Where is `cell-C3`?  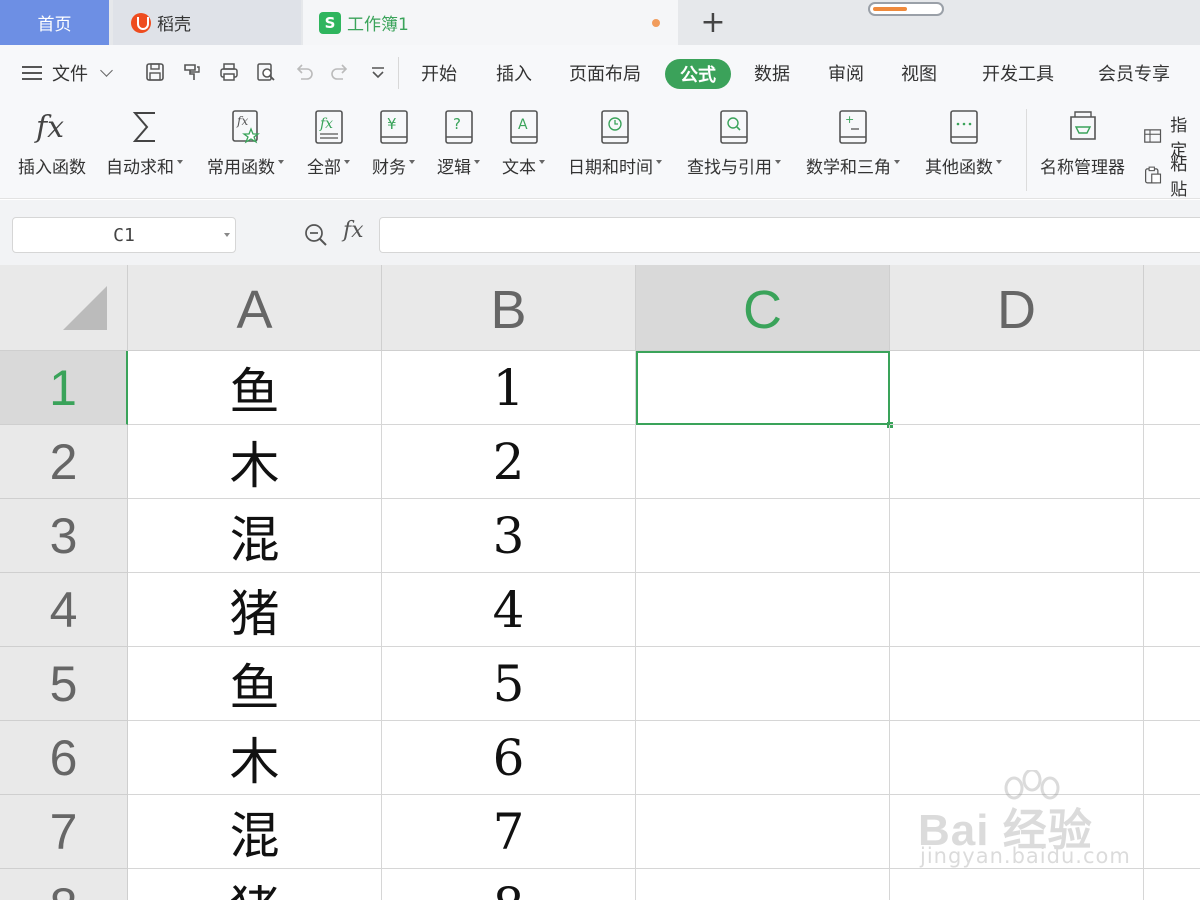
cell-C3 is located at coordinates (763, 536).